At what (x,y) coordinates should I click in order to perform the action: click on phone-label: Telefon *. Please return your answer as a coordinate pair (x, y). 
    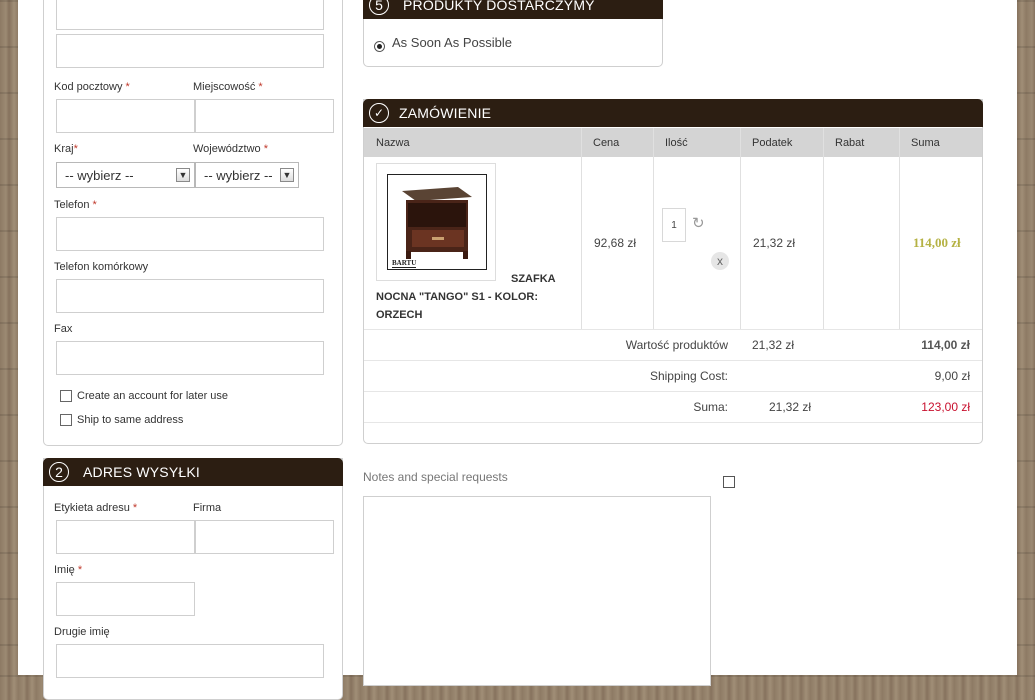
    Looking at the image, I should click on (75, 205).